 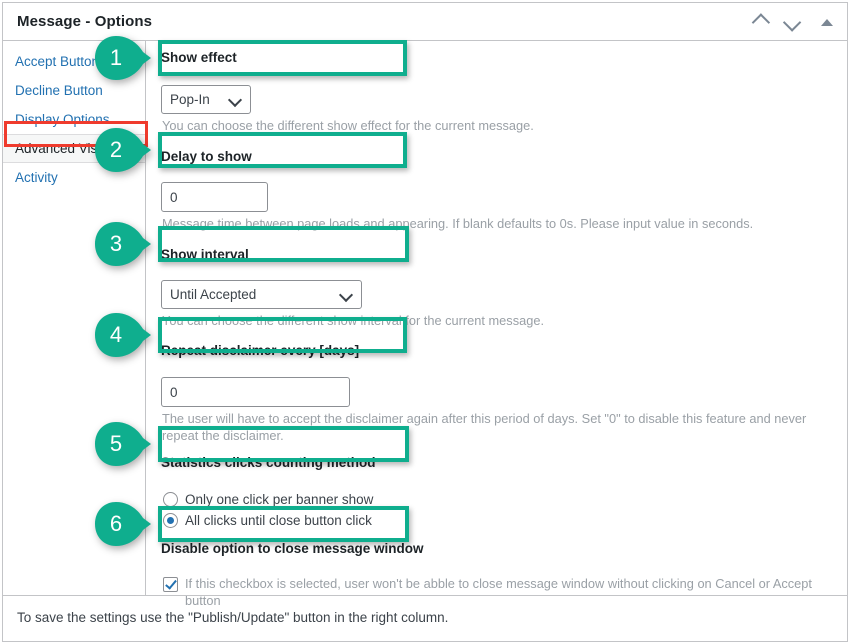 I want to click on delay-to-show-input, so click(x=214, y=197).